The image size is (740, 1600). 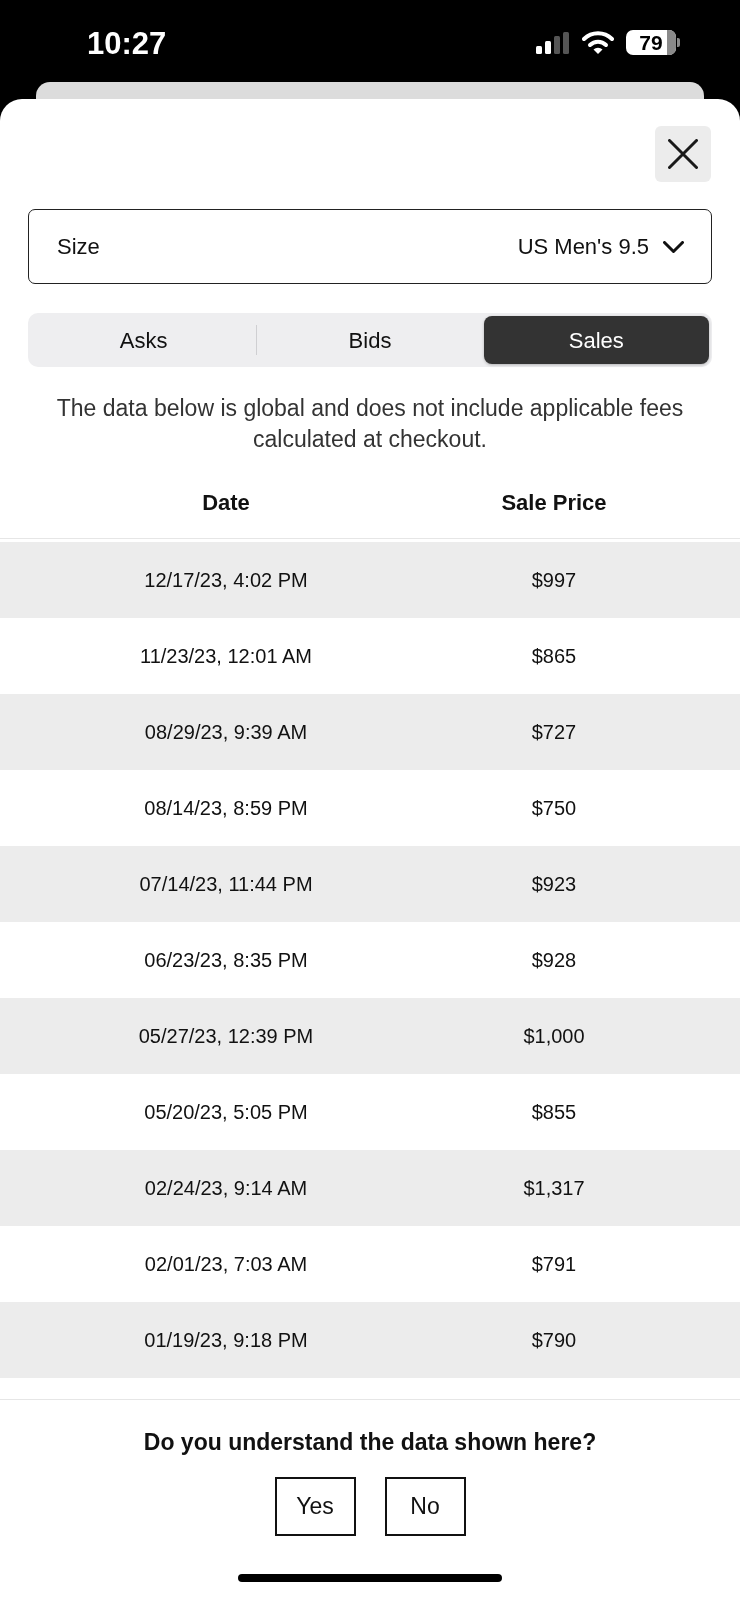 I want to click on close-button, so click(x=683, y=154).